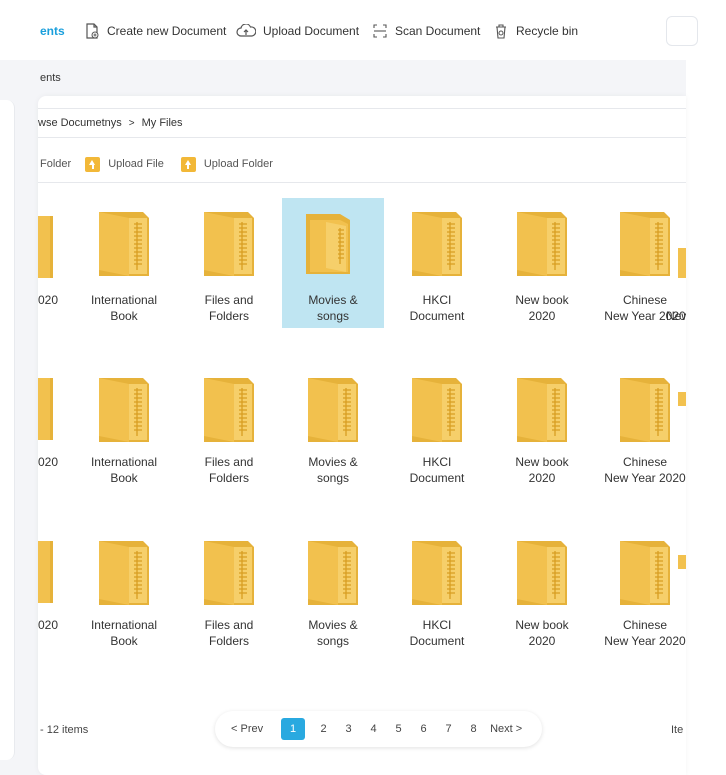  What do you see at coordinates (7, 430) in the screenshot?
I see `left-sidebar-panel` at bounding box center [7, 430].